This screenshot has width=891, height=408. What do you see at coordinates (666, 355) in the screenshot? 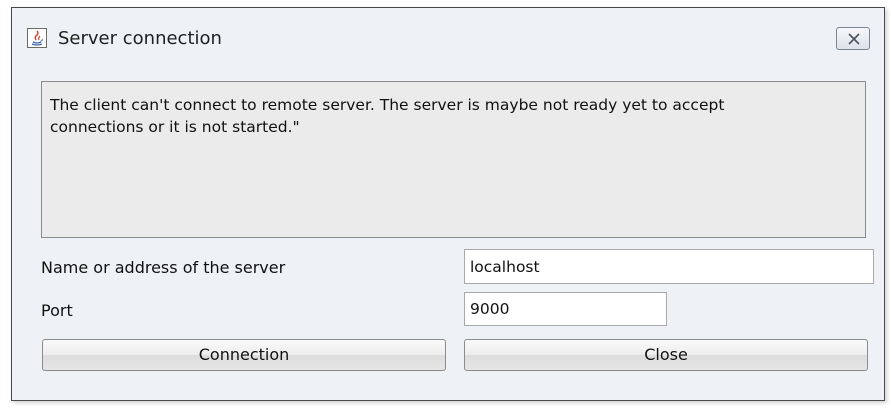
I see `close-button: Close` at bounding box center [666, 355].